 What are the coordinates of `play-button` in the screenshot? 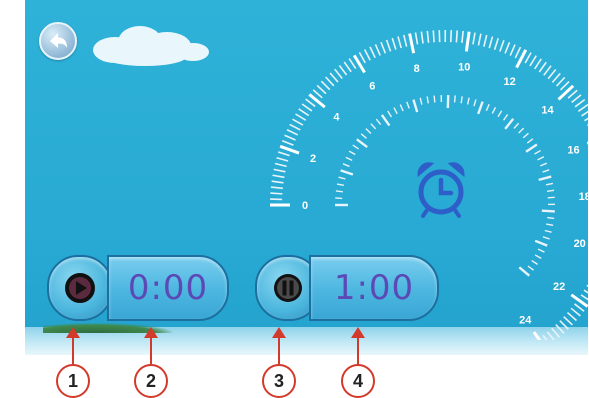 It's located at (80, 288).